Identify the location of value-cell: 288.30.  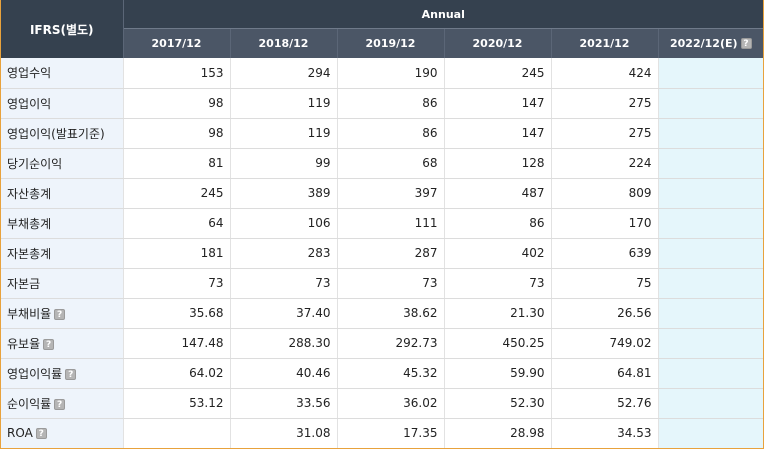
(284, 343).